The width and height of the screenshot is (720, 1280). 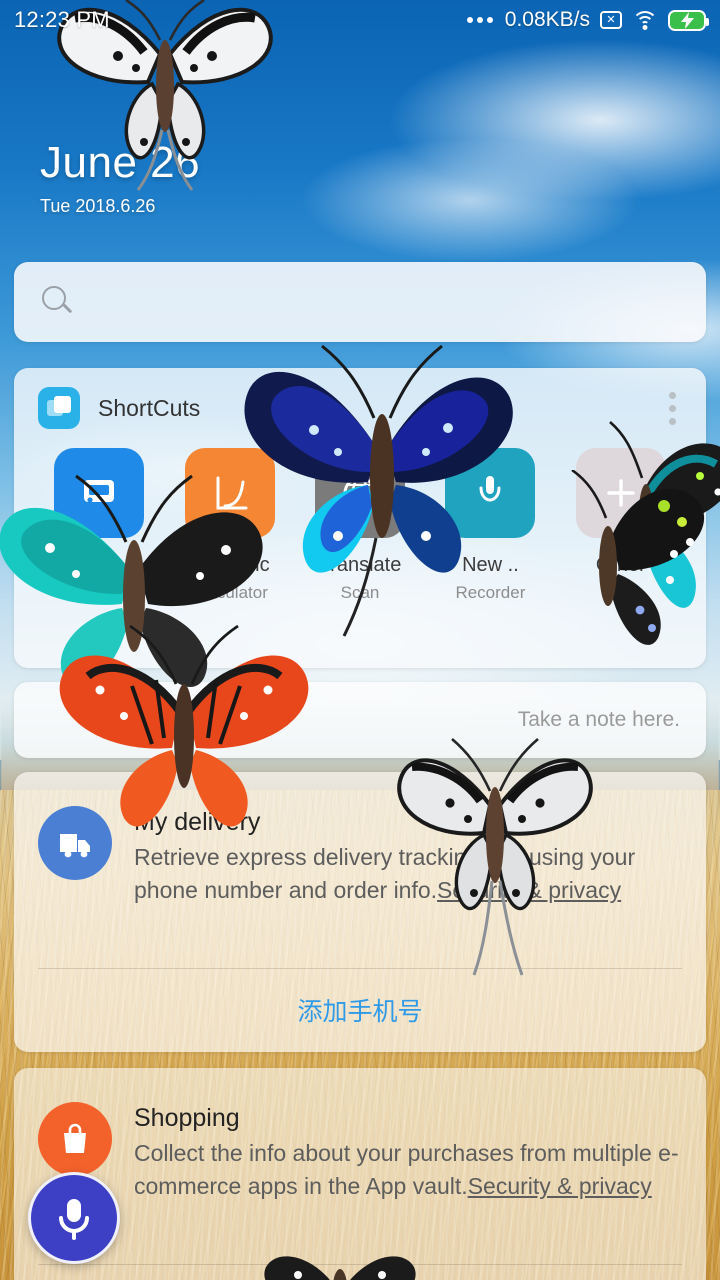 I want to click on wifi-icon, so click(x=645, y=20).